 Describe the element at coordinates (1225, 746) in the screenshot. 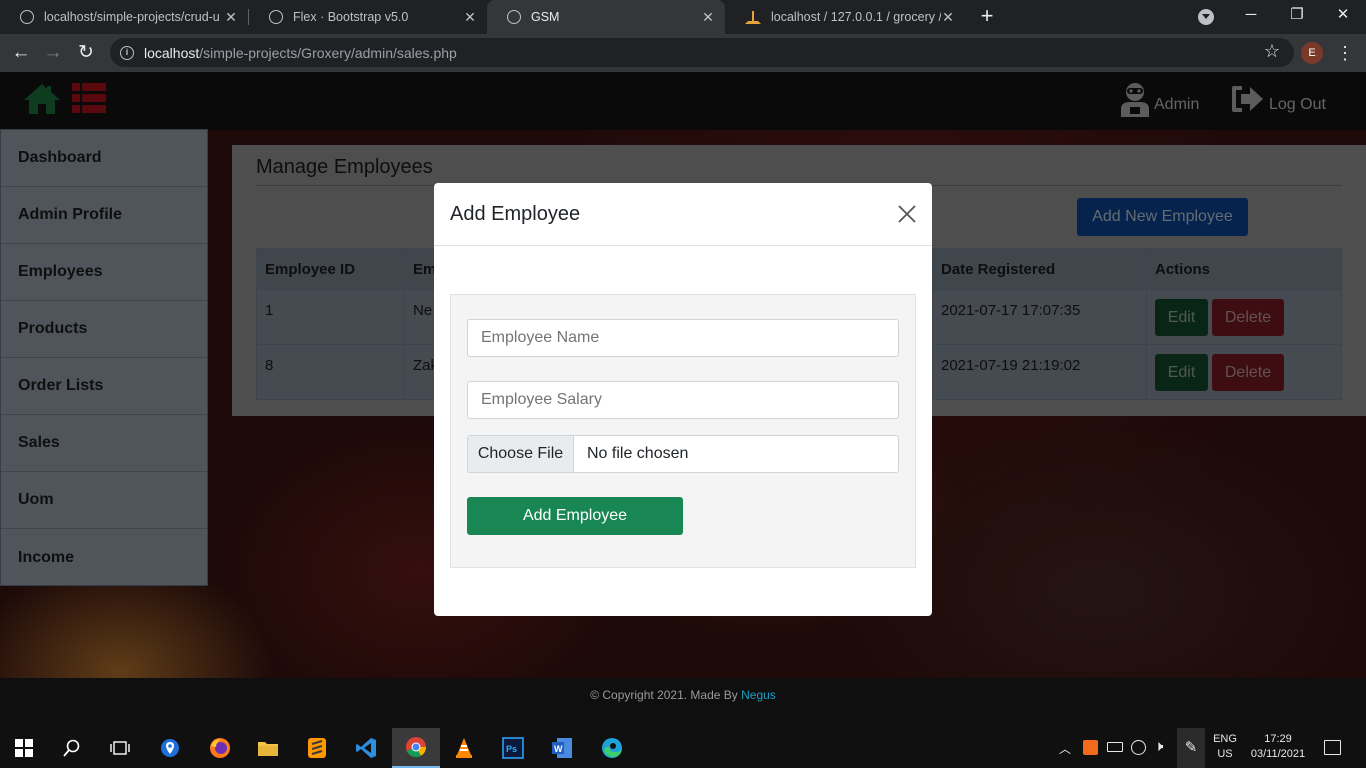

I see `language-indicator: ENG US` at that location.